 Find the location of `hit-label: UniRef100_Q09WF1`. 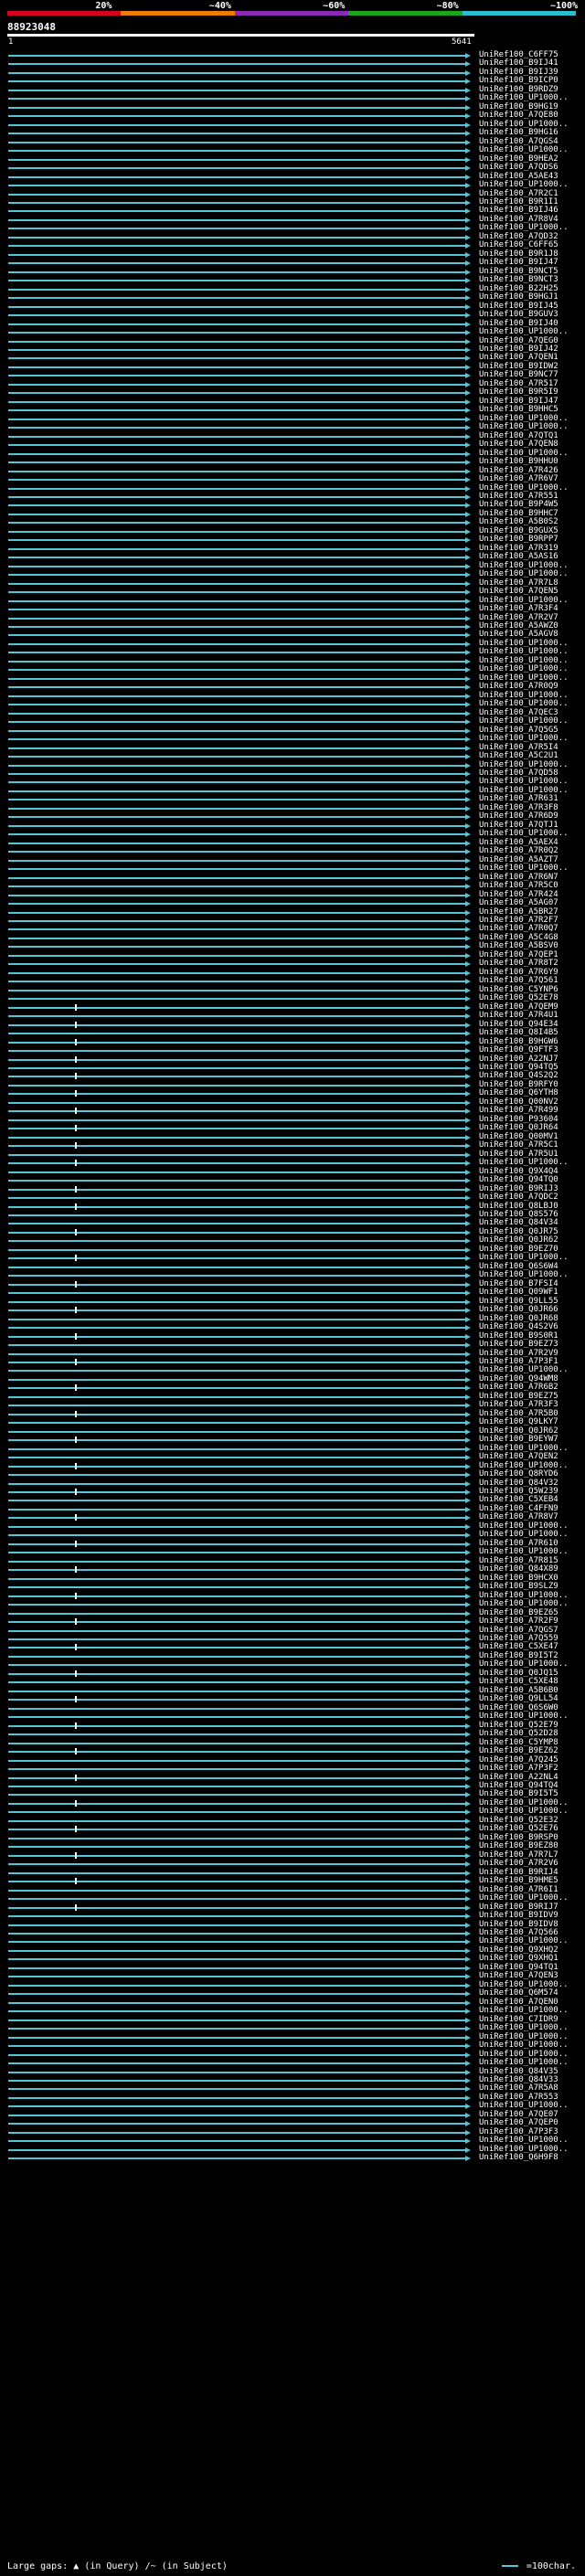

hit-label: UniRef100_Q09WF1 is located at coordinates (518, 1292).